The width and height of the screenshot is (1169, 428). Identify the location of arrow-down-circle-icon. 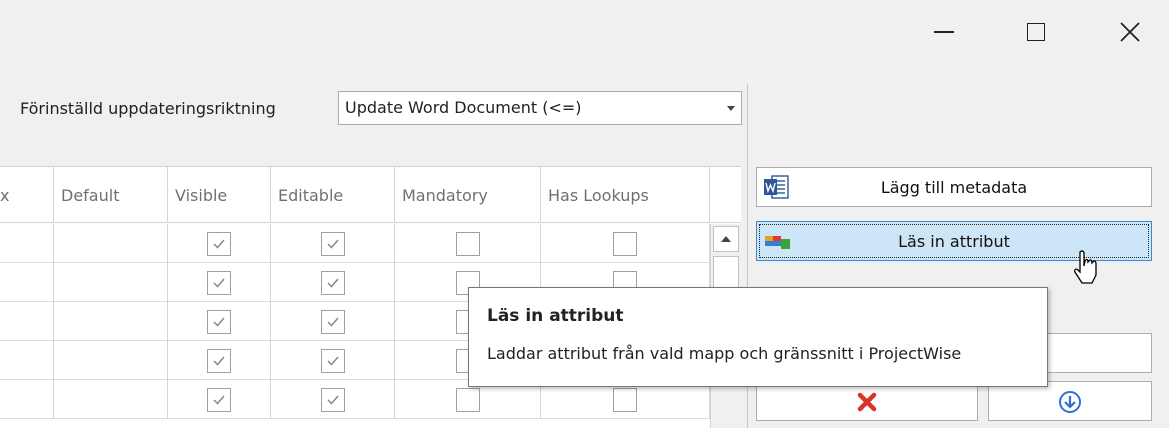
(1070, 402).